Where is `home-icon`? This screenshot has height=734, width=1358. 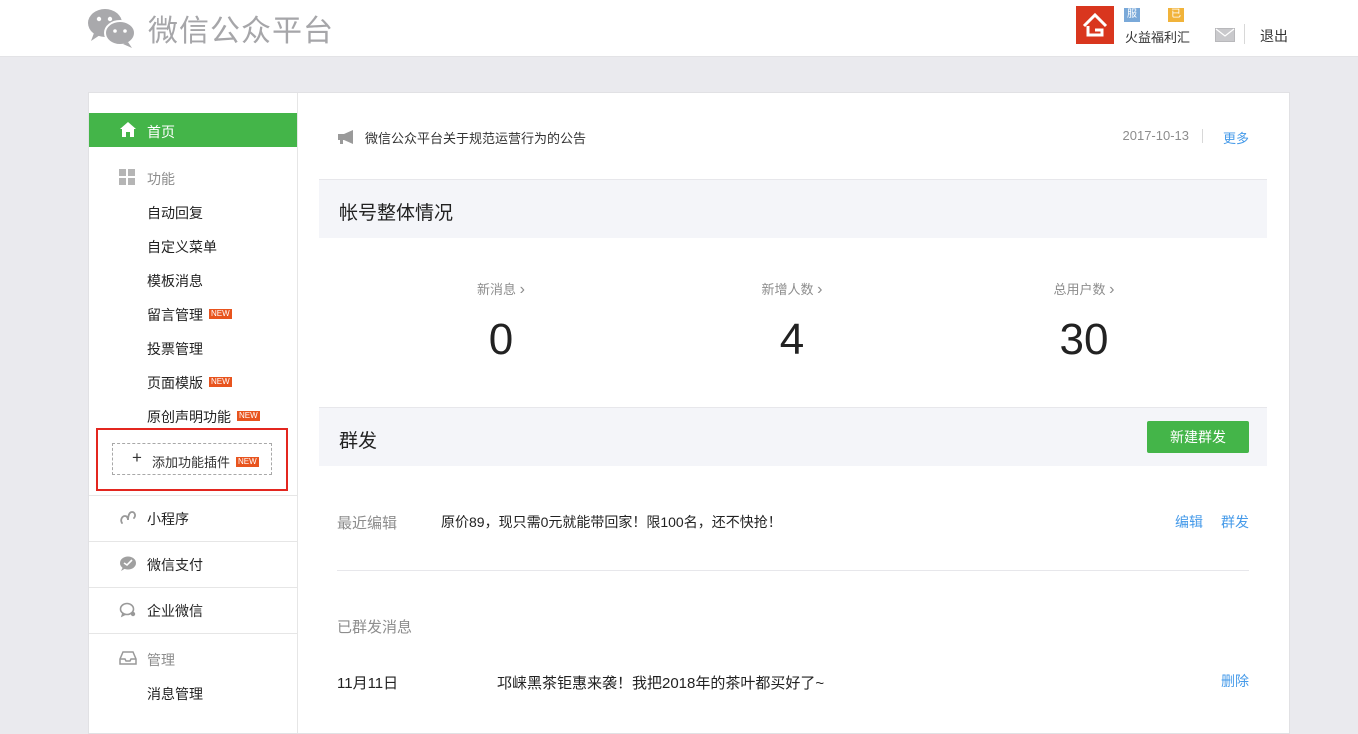 home-icon is located at coordinates (128, 129).